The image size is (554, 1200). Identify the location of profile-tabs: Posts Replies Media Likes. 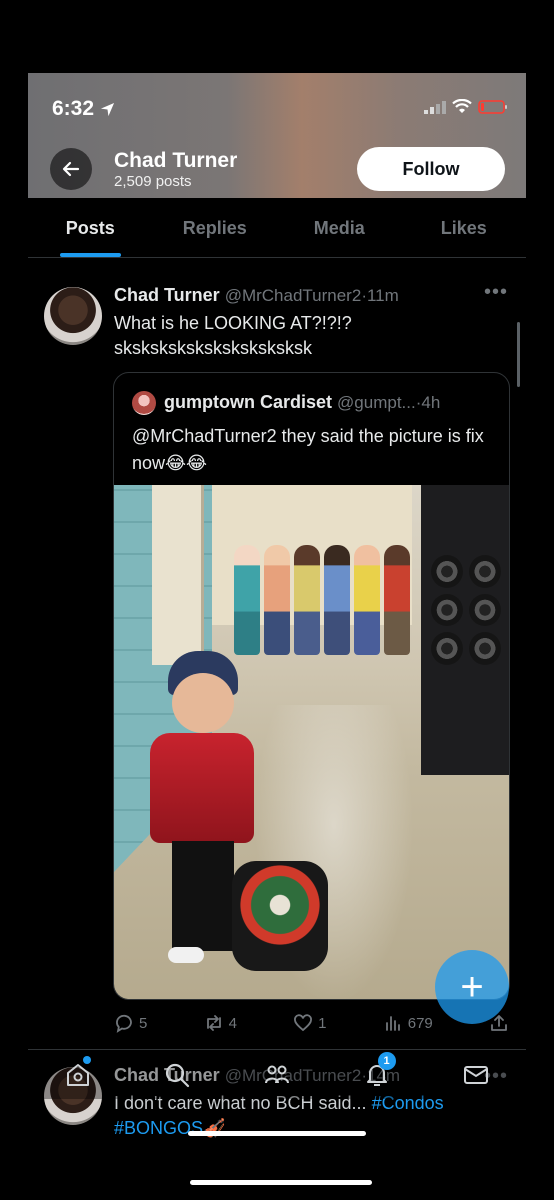
(277, 228).